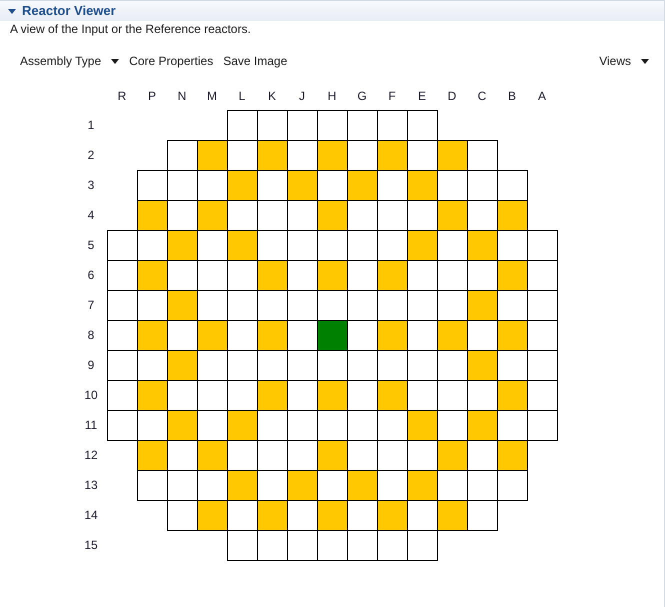 The width and height of the screenshot is (665, 607). What do you see at coordinates (624, 61) in the screenshot?
I see `dropdown-button: Views` at bounding box center [624, 61].